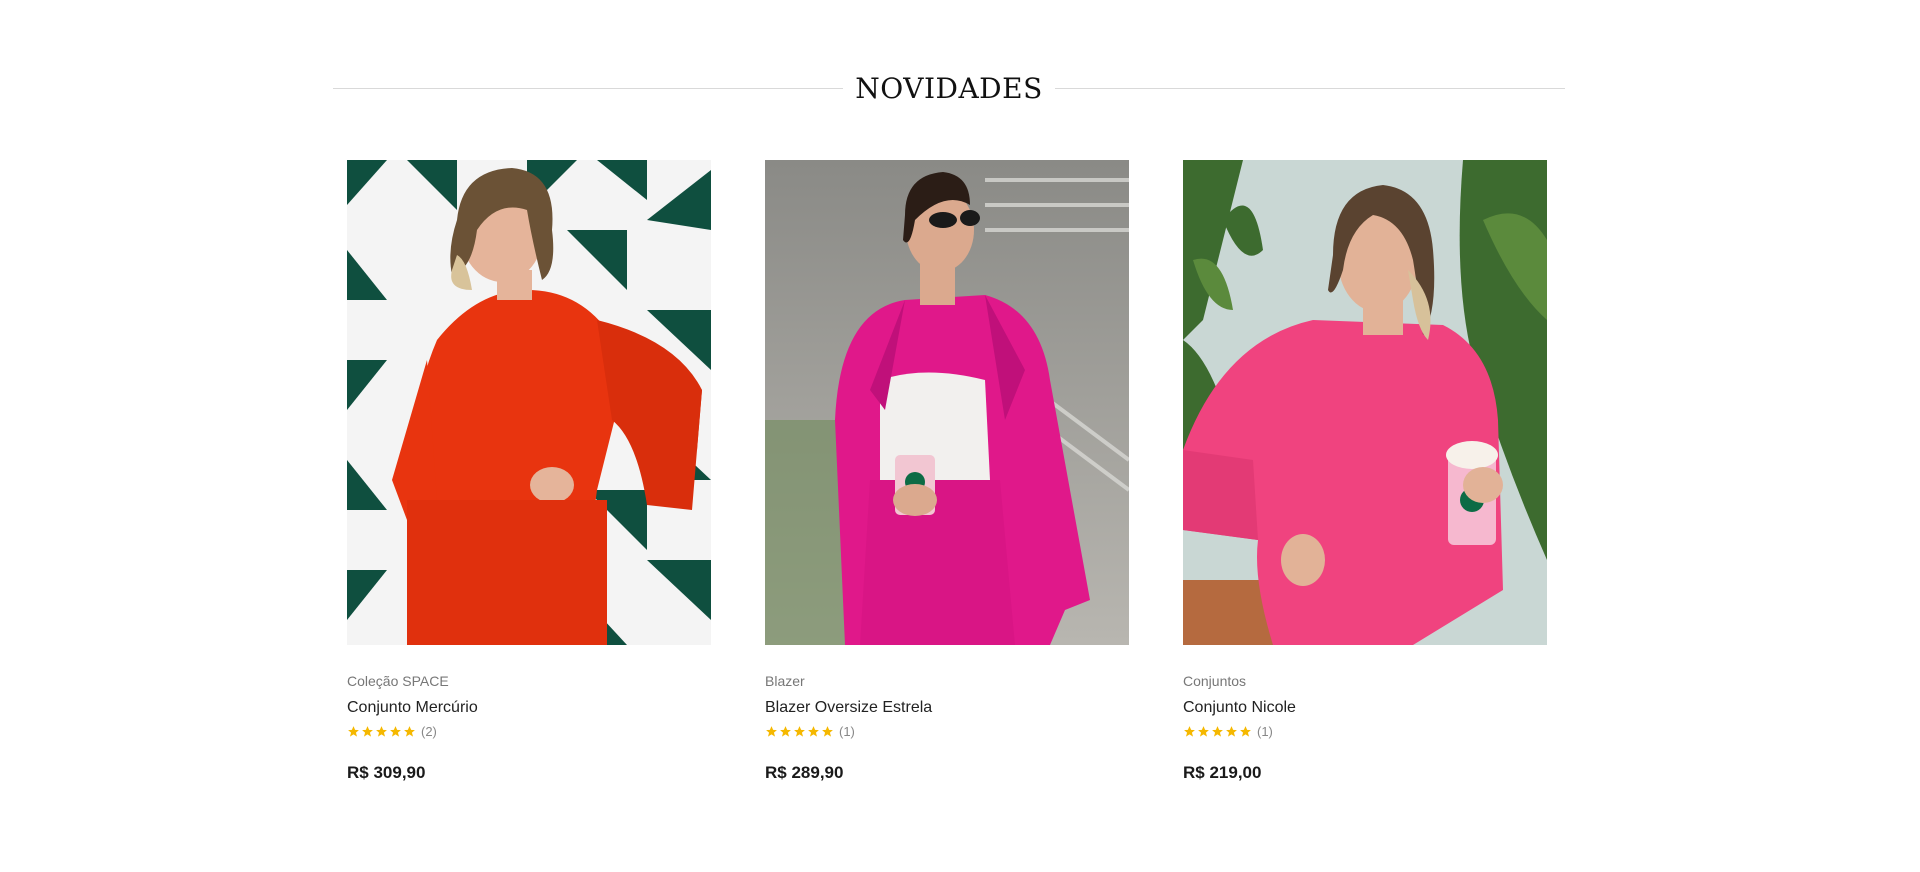  What do you see at coordinates (1310, 88) in the screenshot?
I see `heading-divider-right` at bounding box center [1310, 88].